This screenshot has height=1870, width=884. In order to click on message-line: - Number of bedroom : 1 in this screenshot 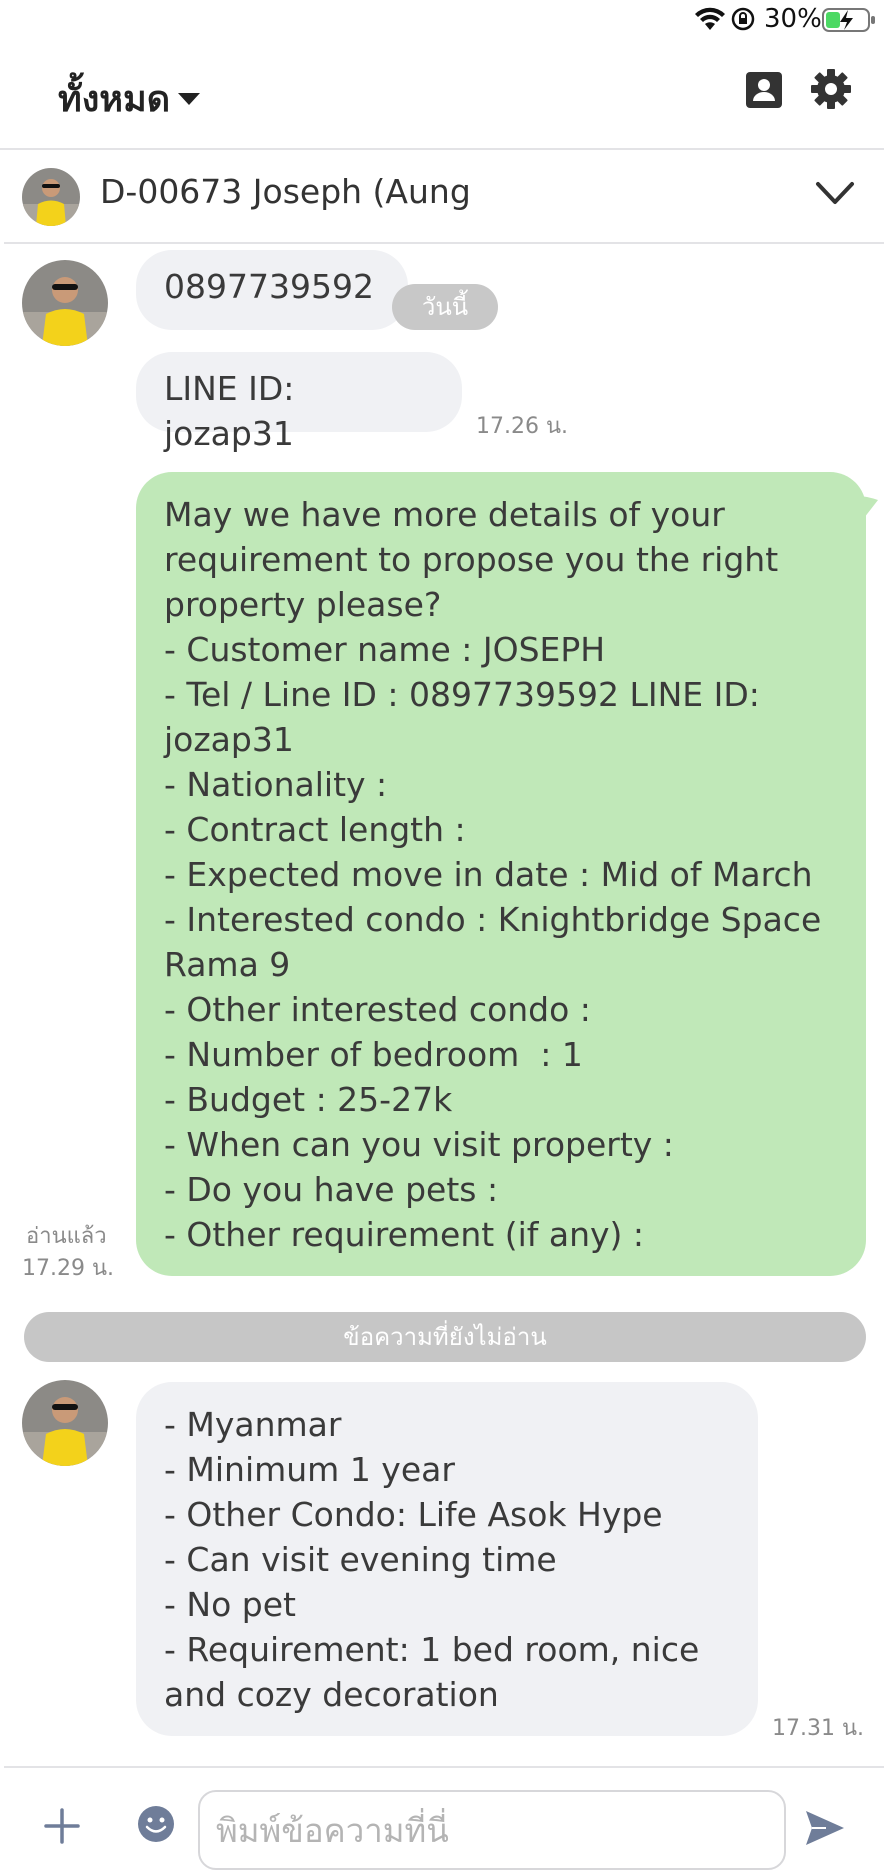, I will do `click(373, 1054)`.